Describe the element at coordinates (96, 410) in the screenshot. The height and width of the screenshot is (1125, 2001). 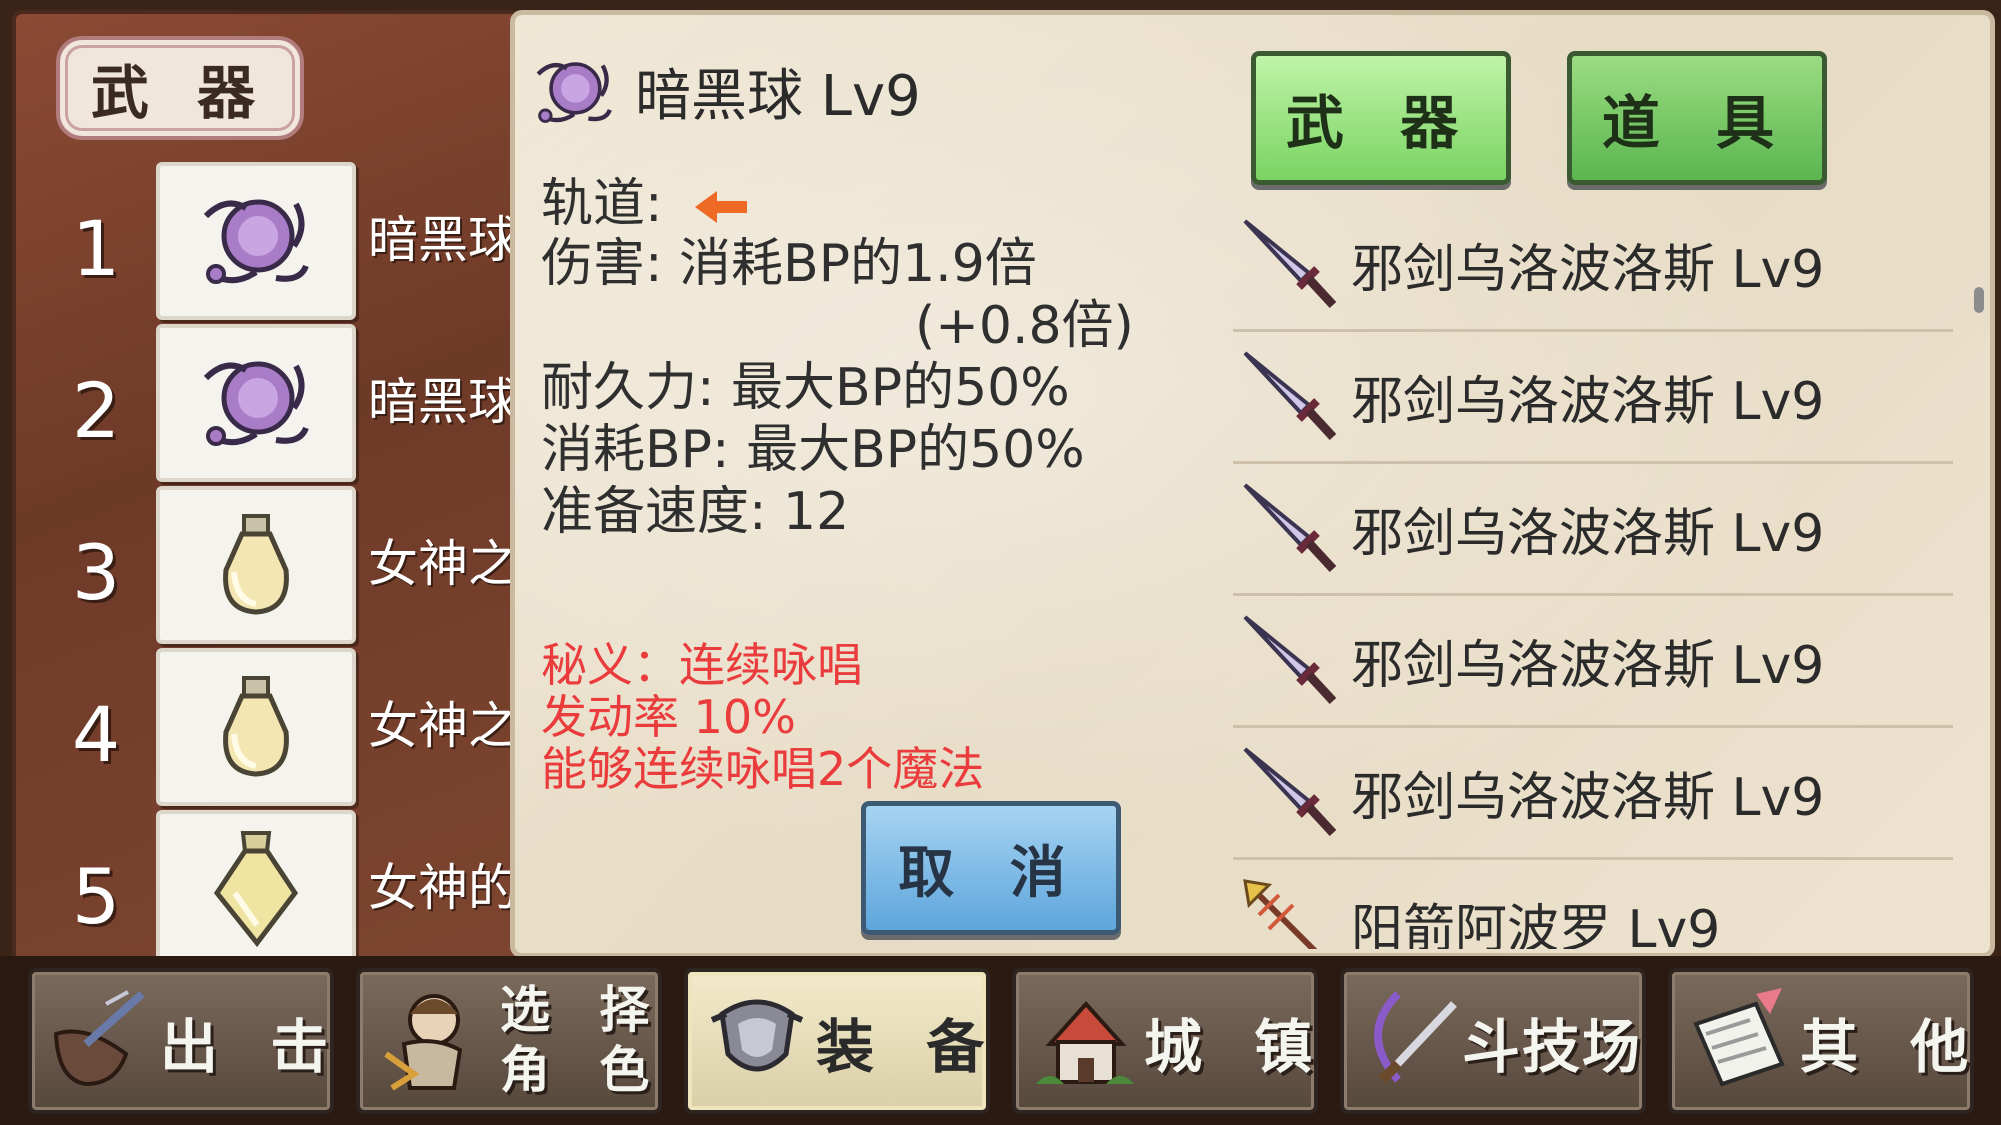
I see `slot-number: 2` at that location.